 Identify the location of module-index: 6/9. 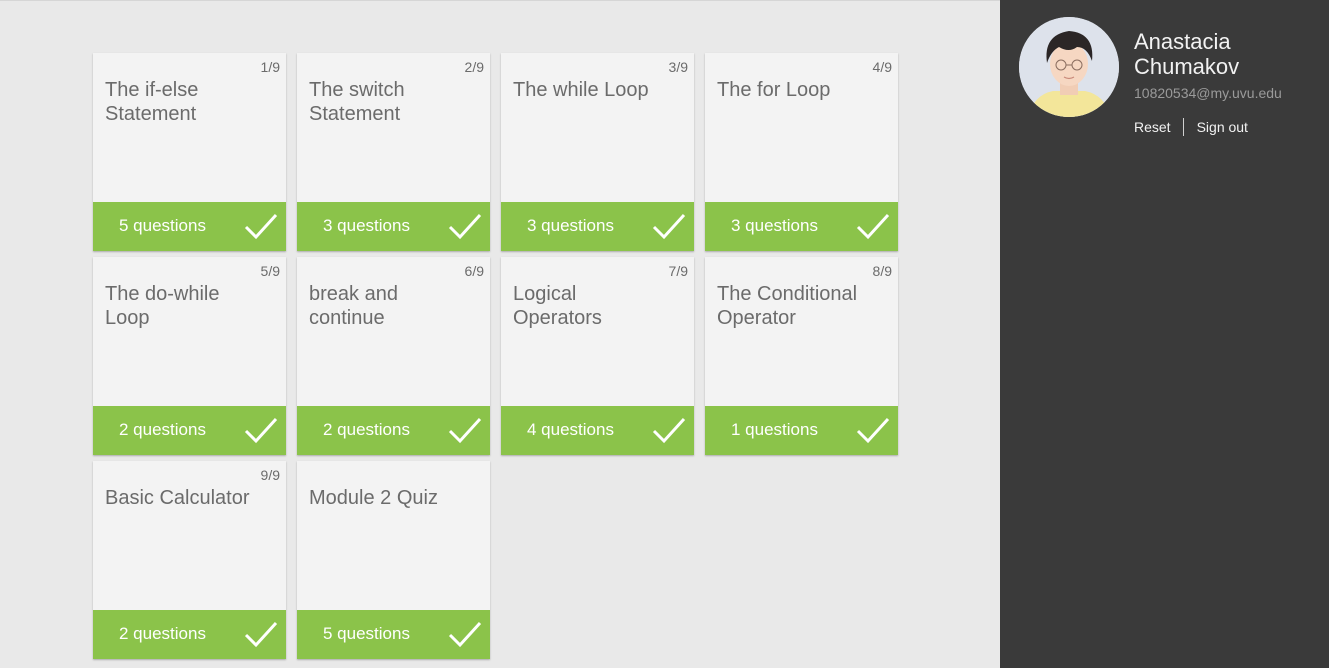
(474, 271).